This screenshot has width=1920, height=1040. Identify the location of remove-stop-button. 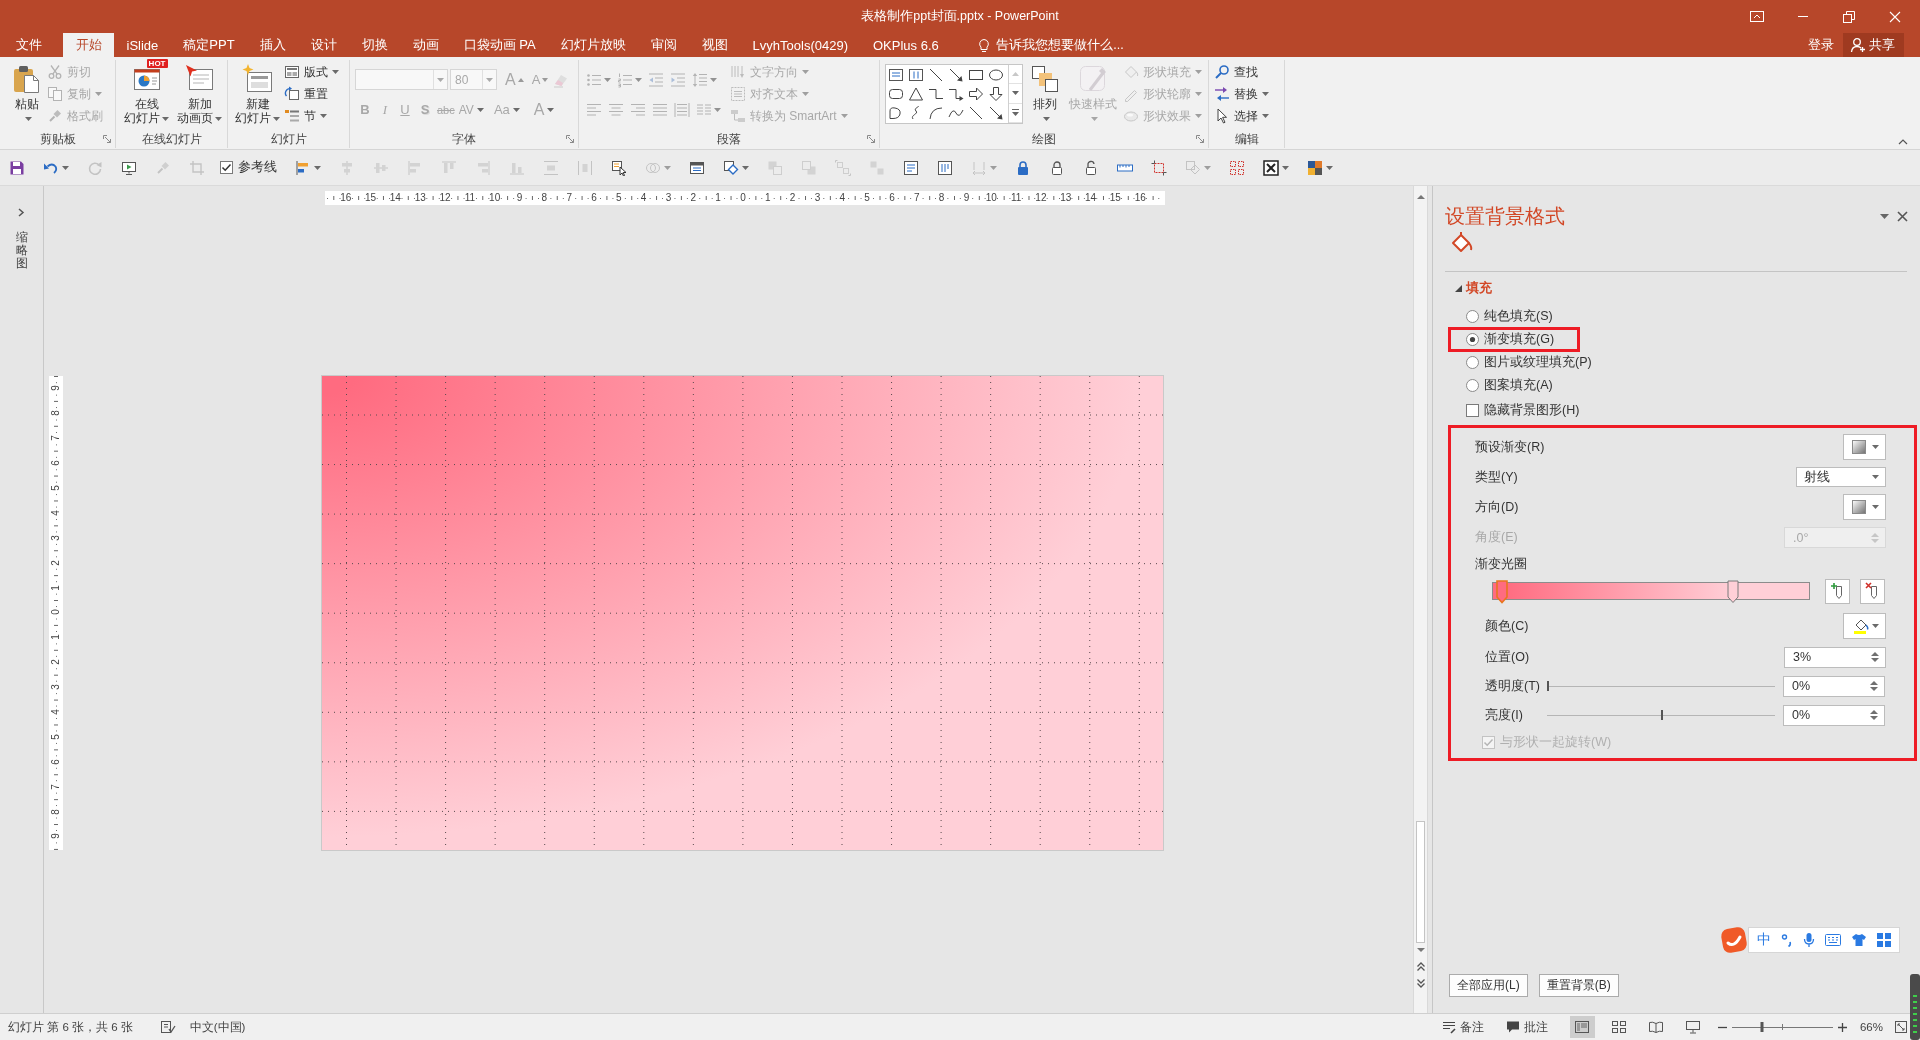
(1872, 591).